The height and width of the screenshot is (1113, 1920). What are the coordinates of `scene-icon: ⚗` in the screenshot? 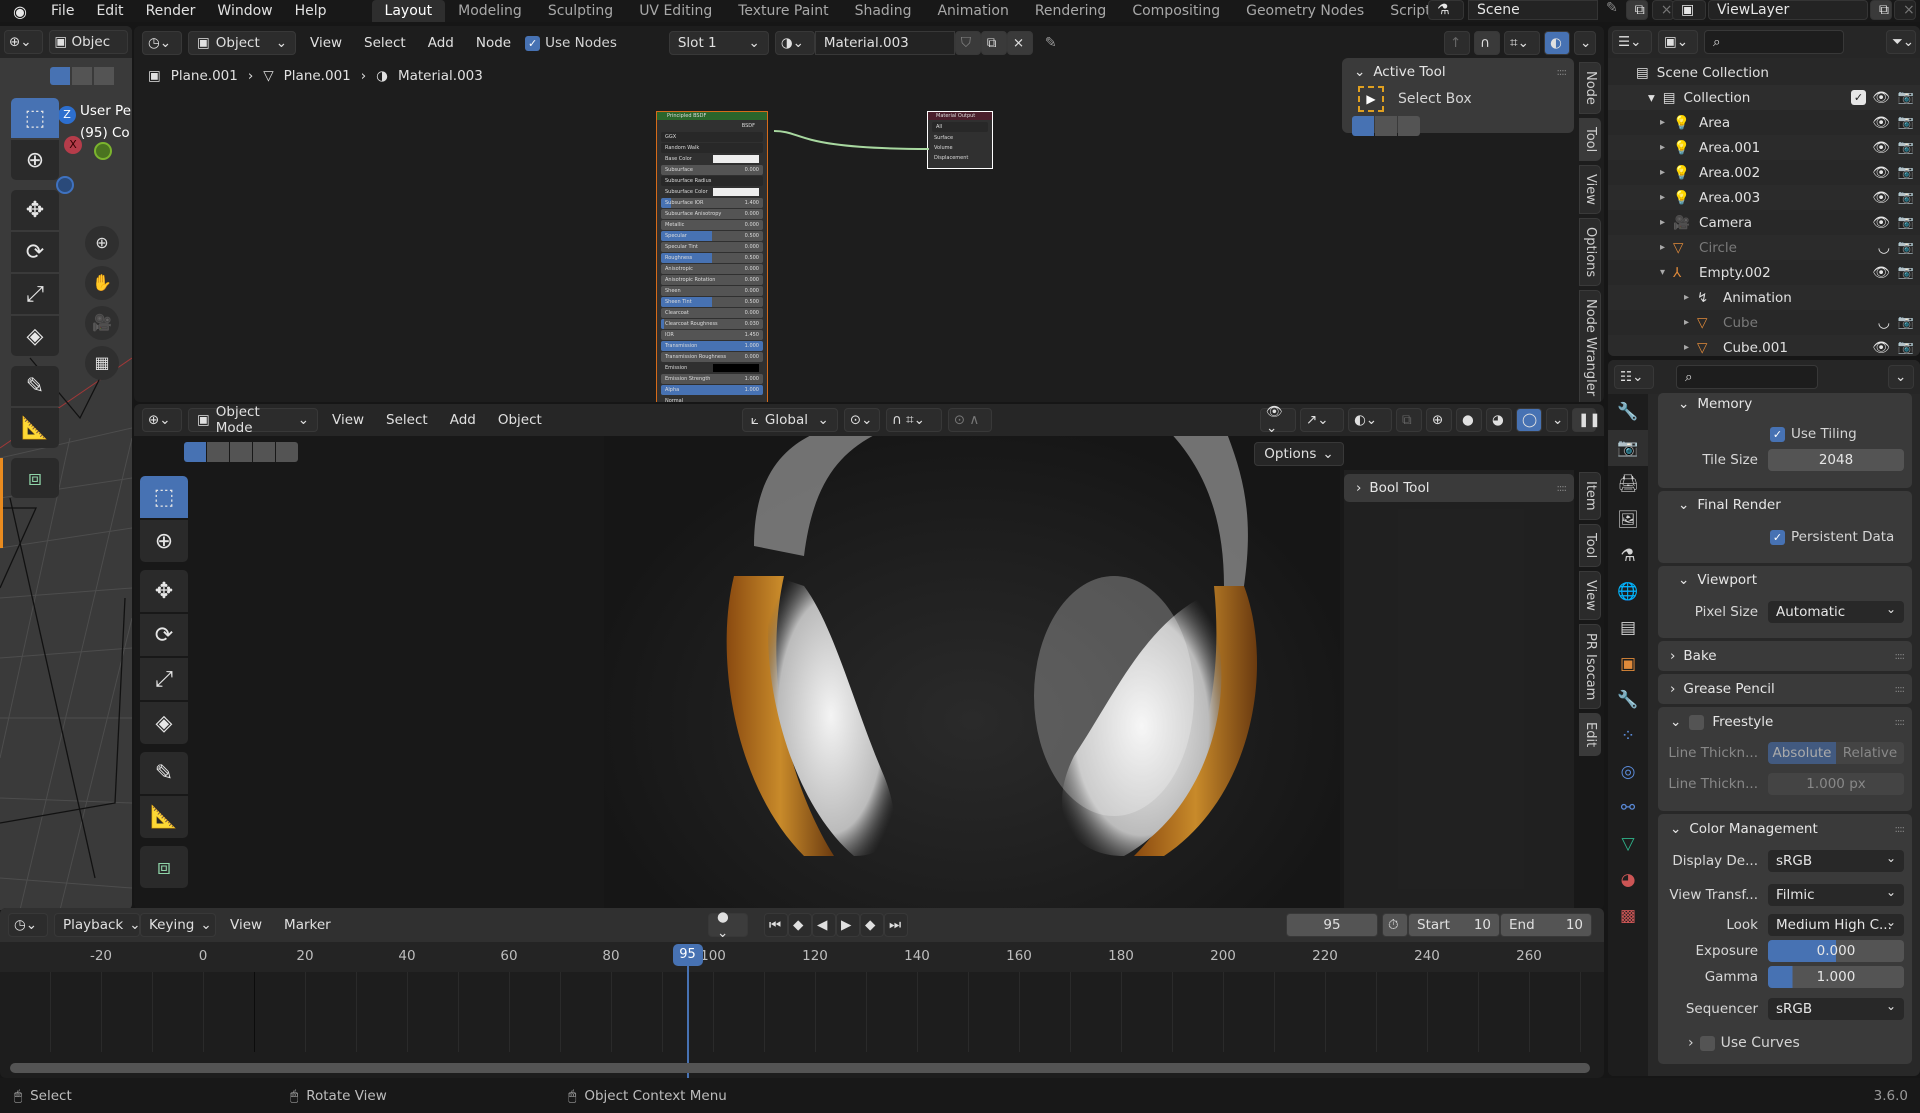 It's located at (1446, 10).